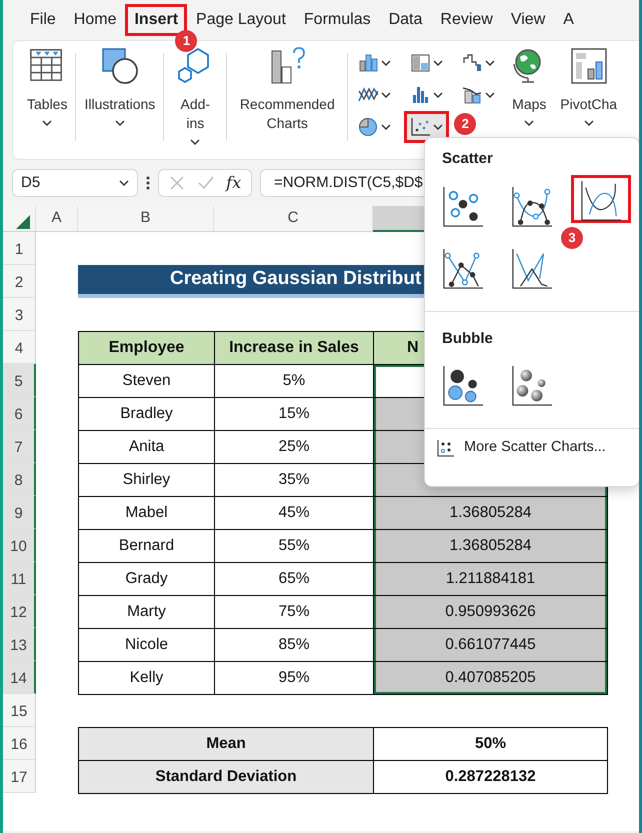  I want to click on ribbon-tab: View, so click(528, 20).